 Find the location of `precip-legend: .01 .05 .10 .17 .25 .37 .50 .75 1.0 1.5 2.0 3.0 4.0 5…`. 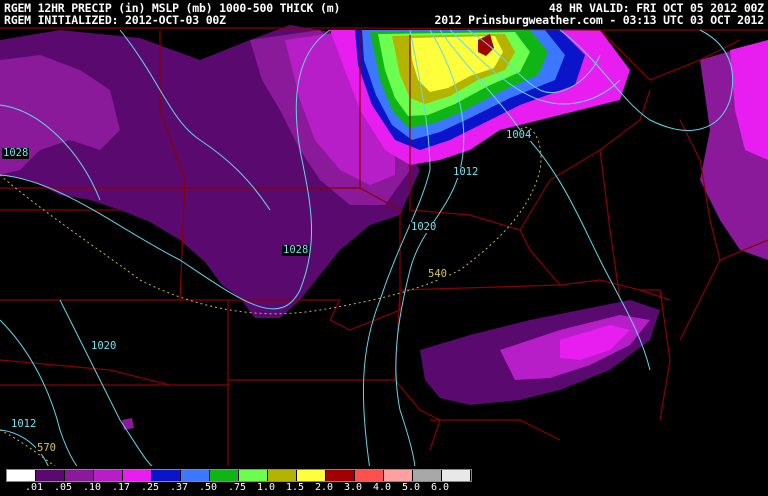

precip-legend: .01 .05 .10 .17 .25 .37 .50 .75 1.0 1.5 2.0 3.0 4.0 5… is located at coordinates (384, 481).